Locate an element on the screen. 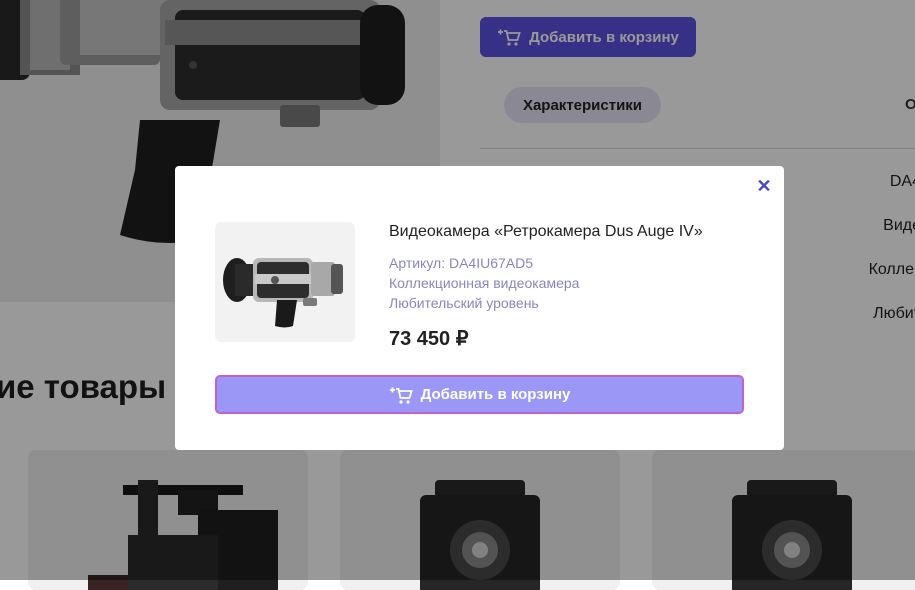  cart-plus-icon is located at coordinates (401, 395).